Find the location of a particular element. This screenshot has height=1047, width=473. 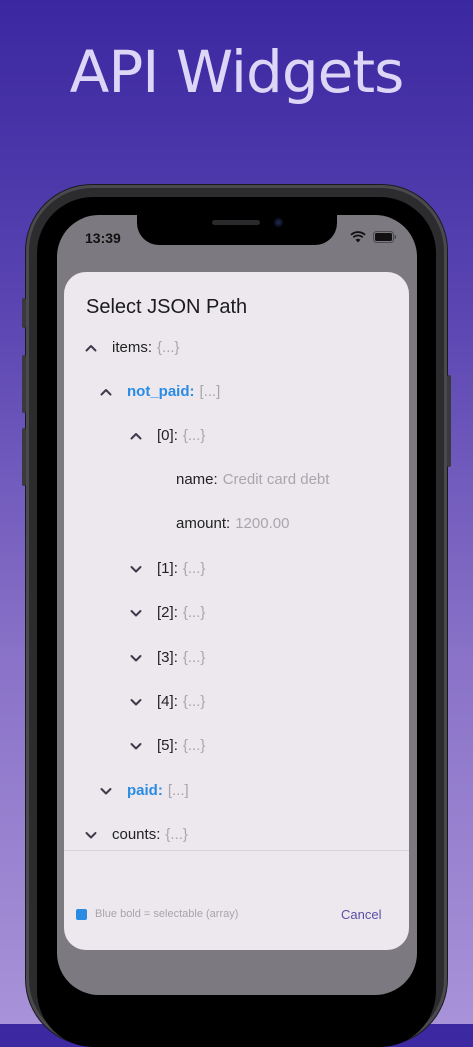

tree-key: [1] is located at coordinates (165, 568).